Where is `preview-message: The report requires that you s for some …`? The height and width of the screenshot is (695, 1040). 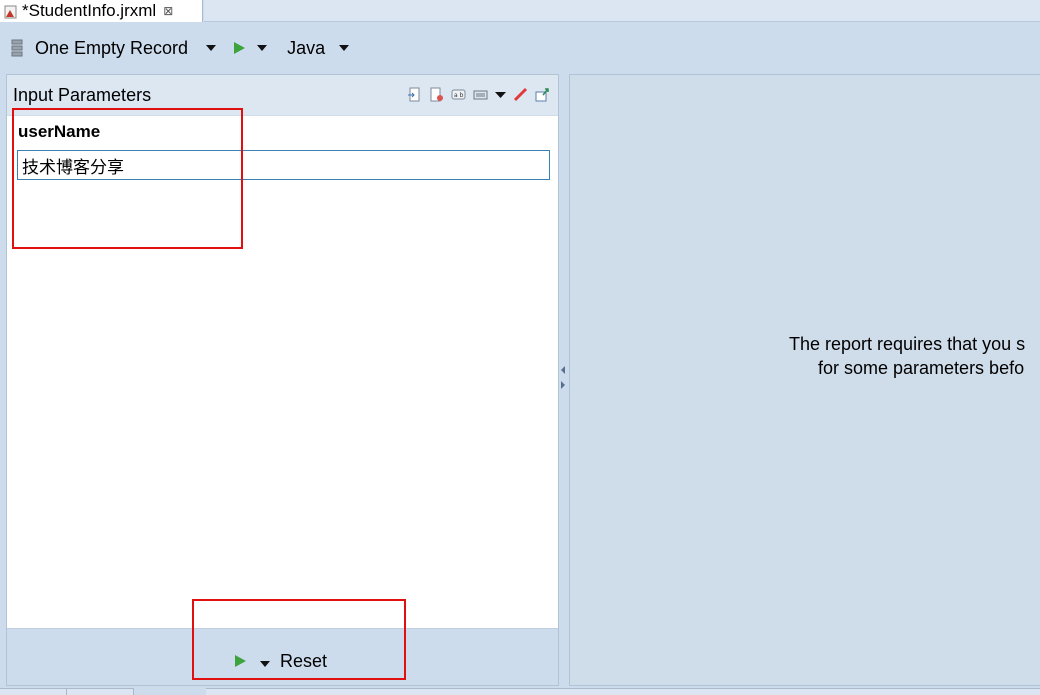 preview-message: The report requires that you s for some … is located at coordinates (907, 356).